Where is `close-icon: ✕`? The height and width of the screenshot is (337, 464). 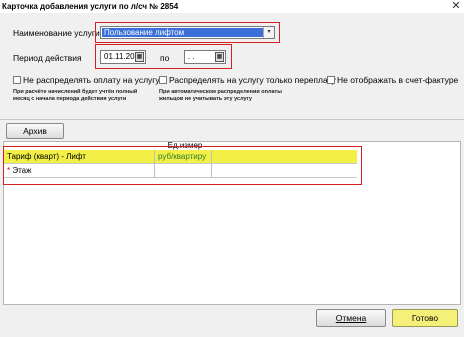
close-icon: ✕ is located at coordinates (456, 6).